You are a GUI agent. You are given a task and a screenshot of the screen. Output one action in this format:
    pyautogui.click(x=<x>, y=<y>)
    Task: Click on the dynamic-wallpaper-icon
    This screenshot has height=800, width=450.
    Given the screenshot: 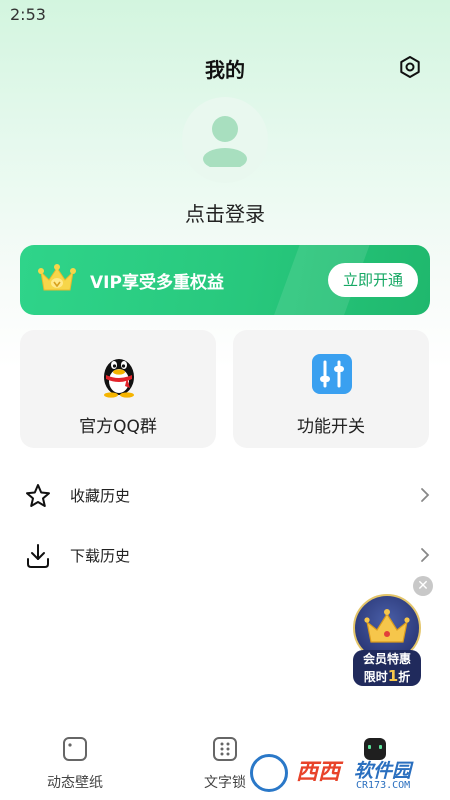 What is the action you would take?
    pyautogui.click(x=75, y=749)
    